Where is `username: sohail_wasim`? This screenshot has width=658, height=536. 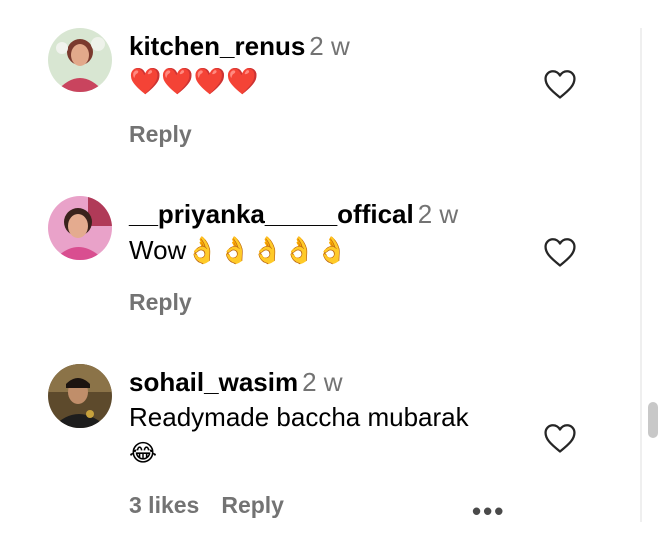
username: sohail_wasim is located at coordinates (213, 382).